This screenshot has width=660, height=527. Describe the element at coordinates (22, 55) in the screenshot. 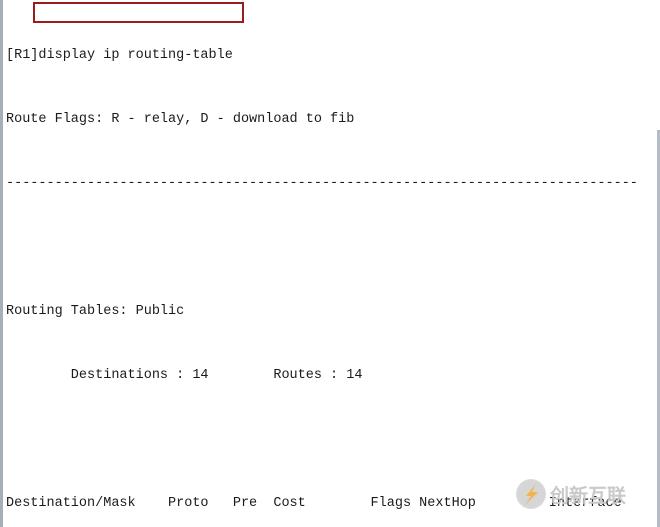

I see `device-prompt: [R1]` at that location.